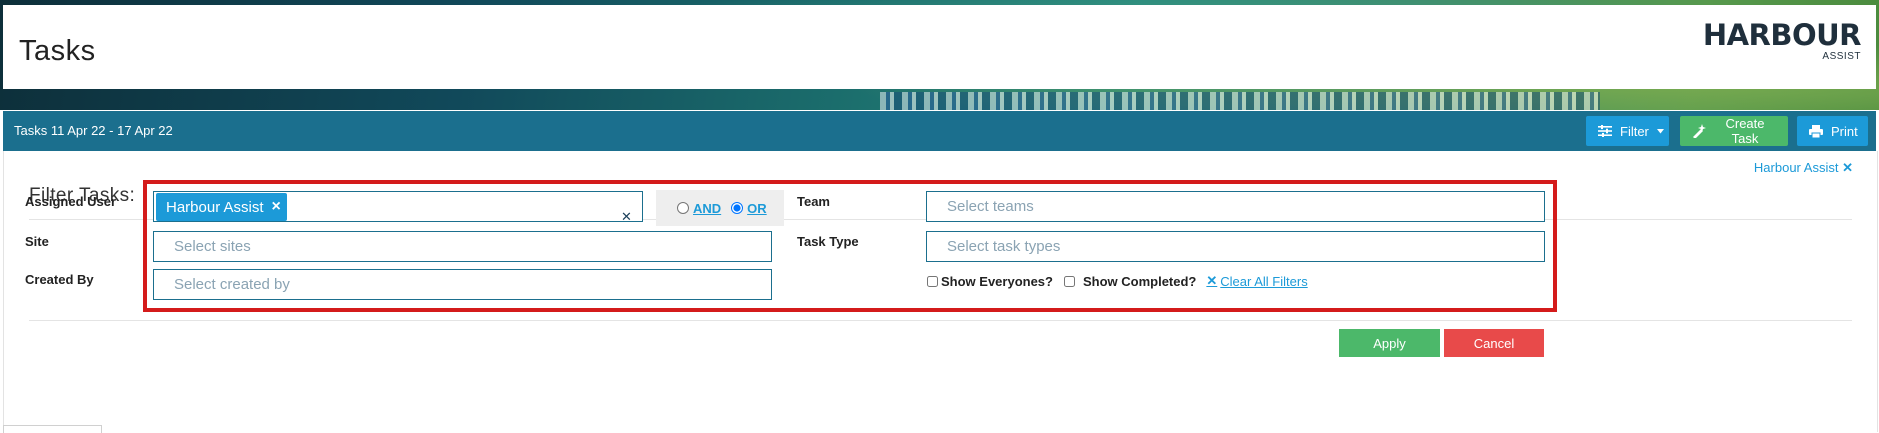 Image resolution: width=1879 pixels, height=433 pixels. What do you see at coordinates (1605, 131) in the screenshot?
I see `sliders-icon` at bounding box center [1605, 131].